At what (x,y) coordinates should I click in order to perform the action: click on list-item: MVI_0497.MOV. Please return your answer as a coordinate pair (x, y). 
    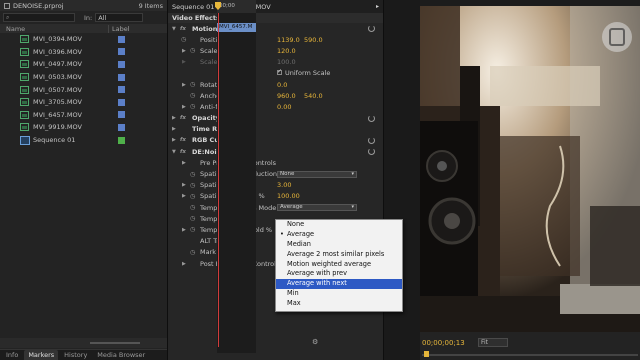
    Looking at the image, I should click on (83, 64).